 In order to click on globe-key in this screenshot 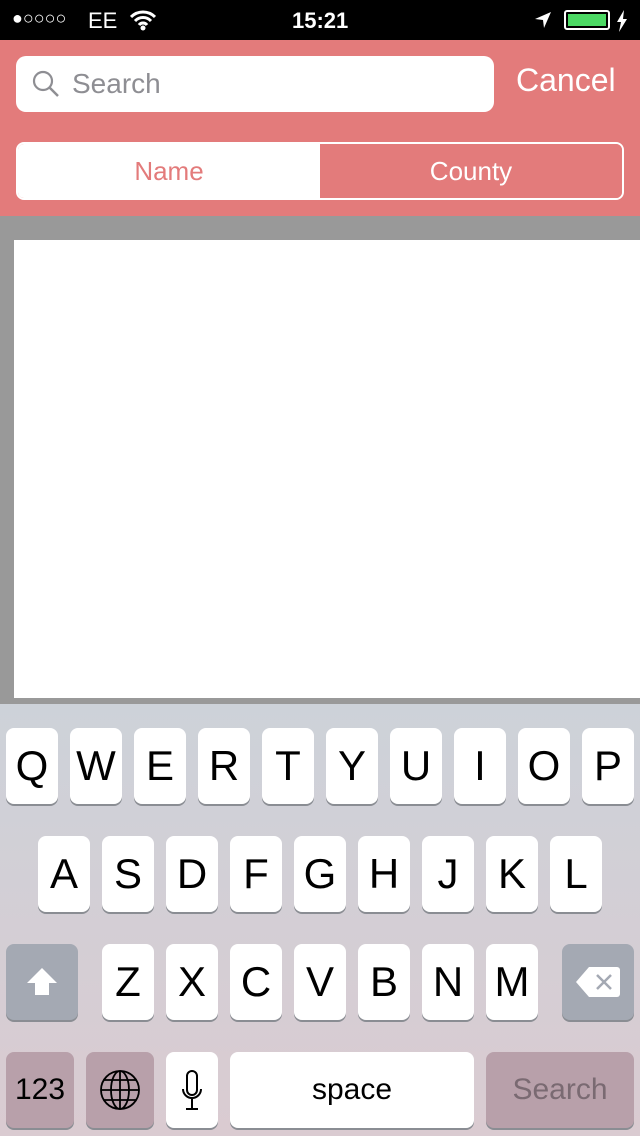, I will do `click(120, 1090)`.